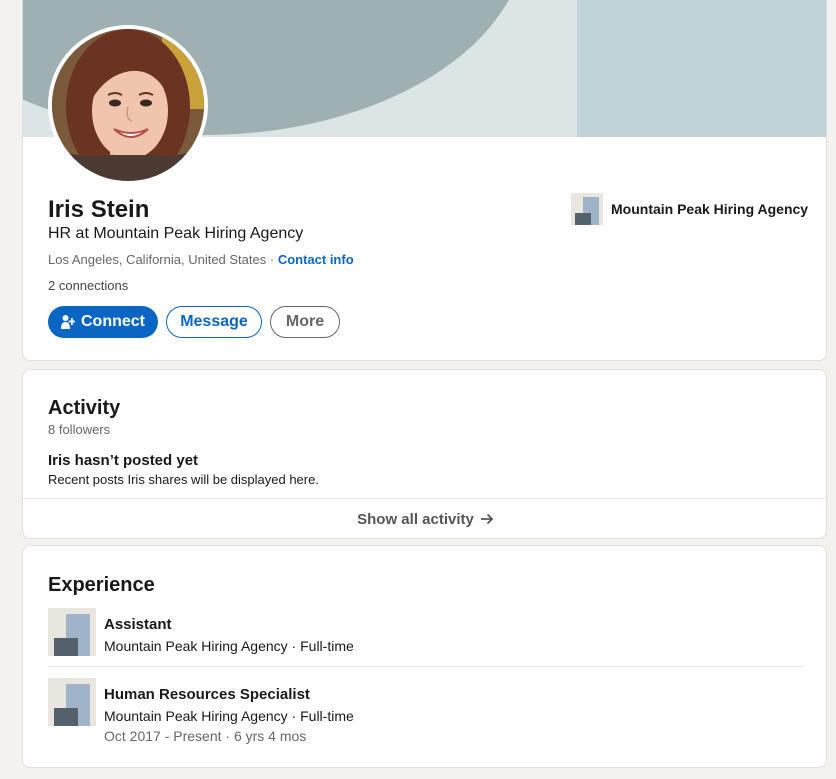 This screenshot has height=779, width=836. I want to click on experience-dates: Oct 2017 - Present · 6 yrs 4 mos, so click(205, 736).